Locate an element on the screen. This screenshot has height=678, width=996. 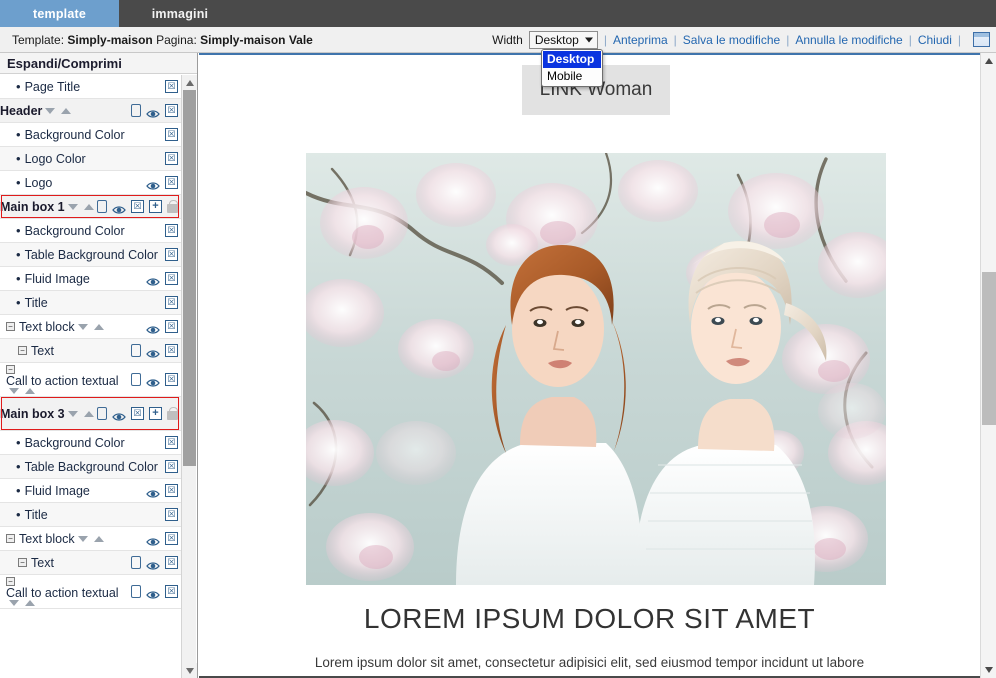
sidebar-scroll-thumb is located at coordinates (189, 278).